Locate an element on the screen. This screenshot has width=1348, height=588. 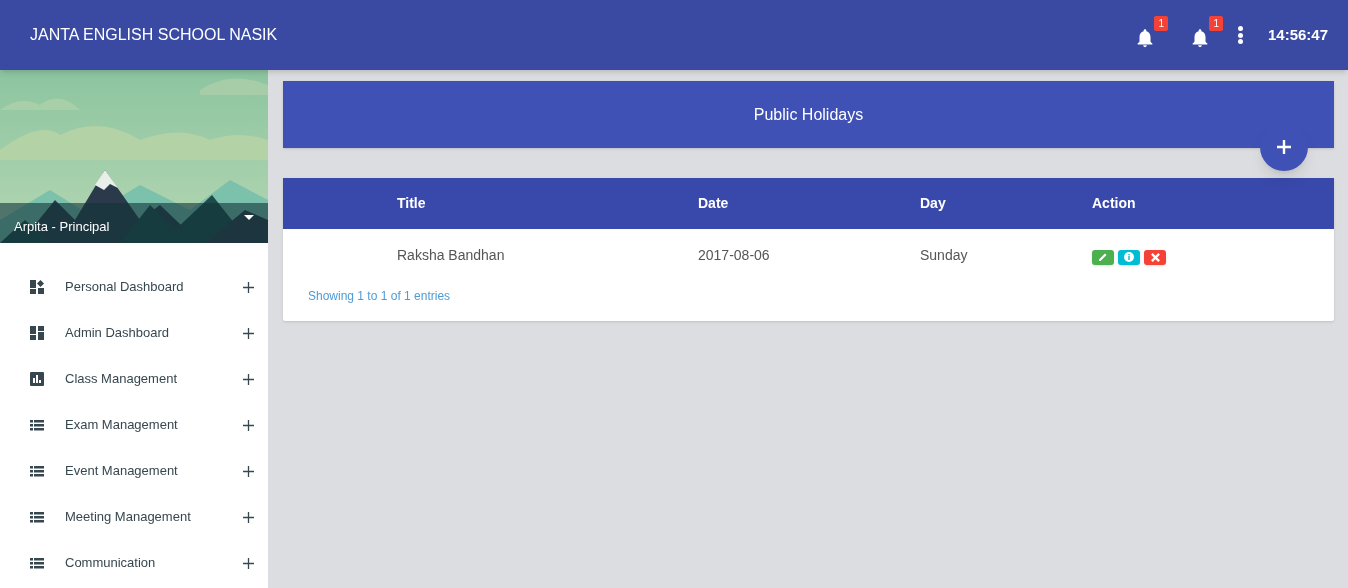
info-icon is located at coordinates (1129, 257).